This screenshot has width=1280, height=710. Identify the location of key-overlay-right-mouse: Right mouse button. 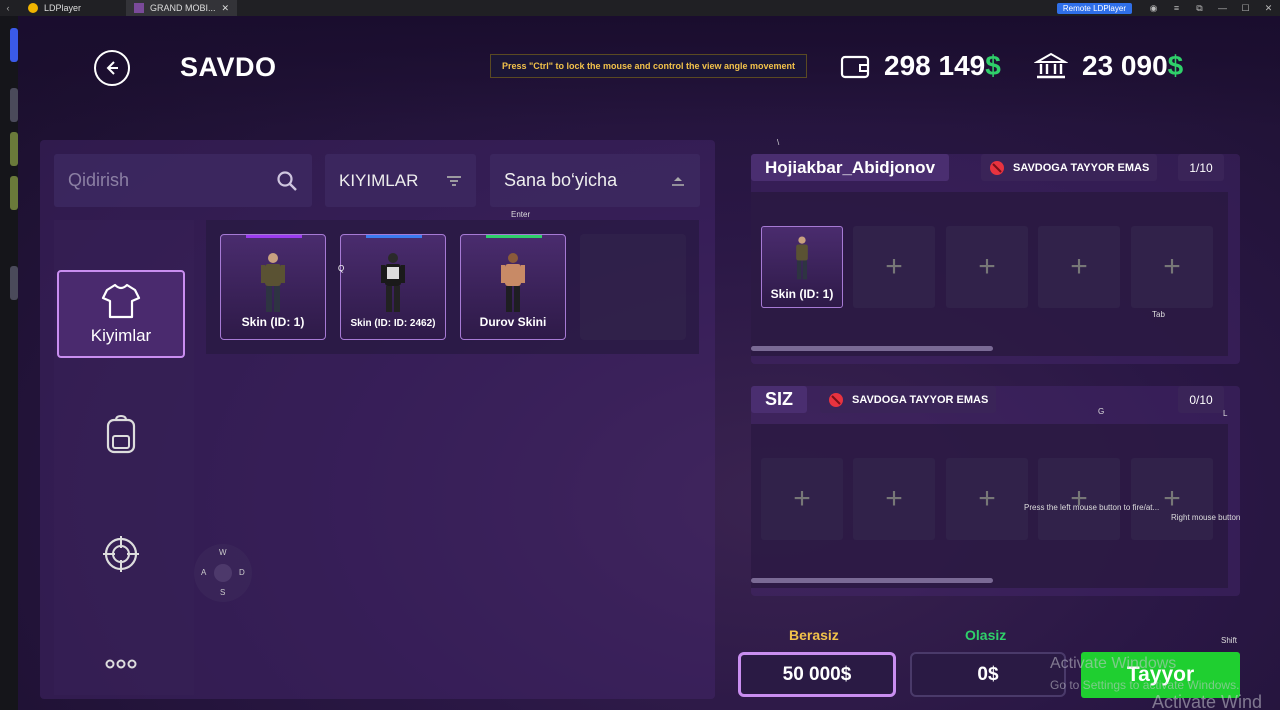
(1206, 517).